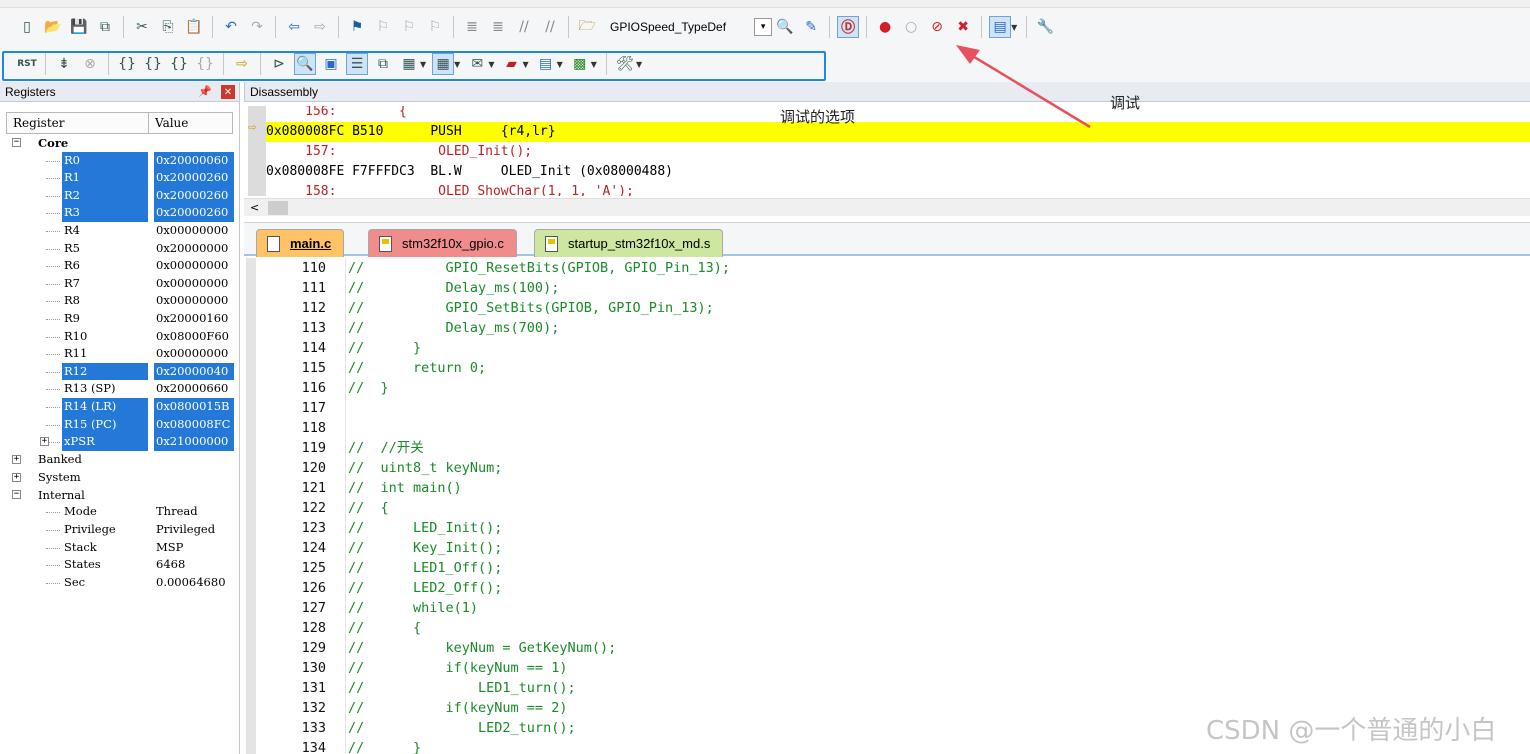 The width and height of the screenshot is (1530, 754). I want to click on insert-bookmark-icon: ⚑, so click(357, 27).